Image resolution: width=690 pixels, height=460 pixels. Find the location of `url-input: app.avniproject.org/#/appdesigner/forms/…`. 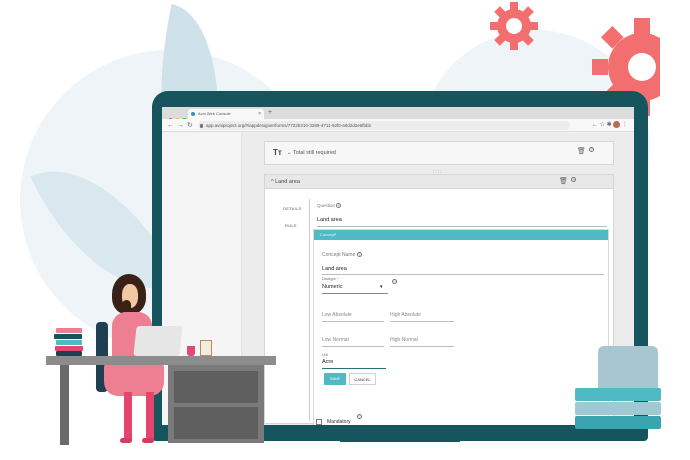

url-input: app.avniproject.org/#/appdesigner/forms/… is located at coordinates (384, 125).